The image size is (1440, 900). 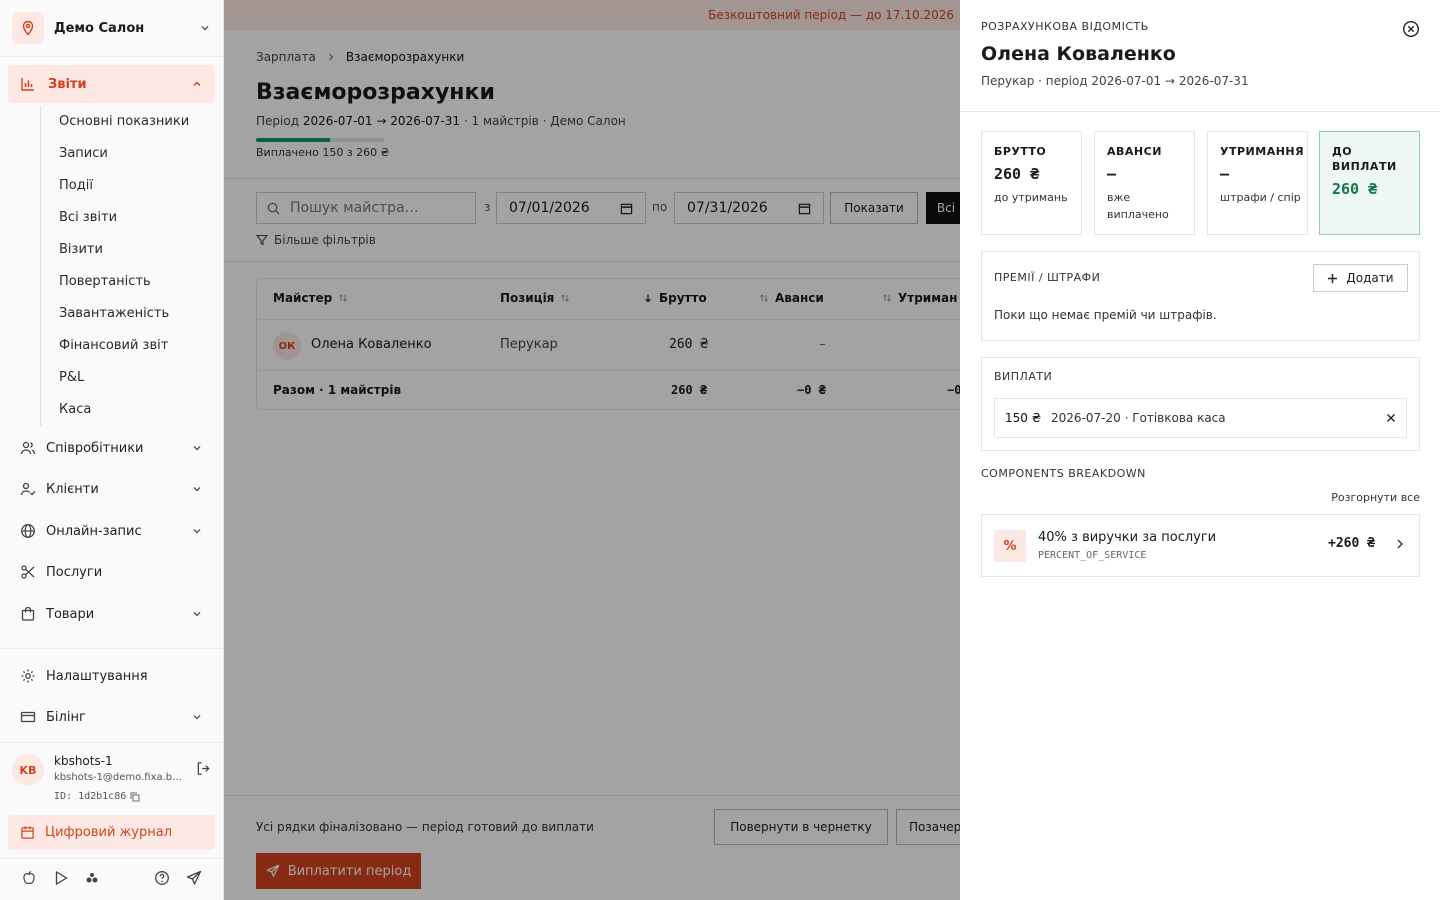 I want to click on nav-online-booking: Онлайн-запис, so click(x=111, y=531).